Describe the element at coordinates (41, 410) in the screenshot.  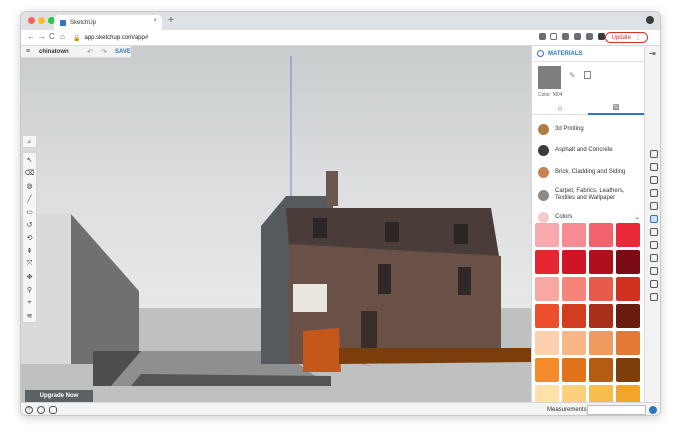
I see `instructor-icon` at that location.